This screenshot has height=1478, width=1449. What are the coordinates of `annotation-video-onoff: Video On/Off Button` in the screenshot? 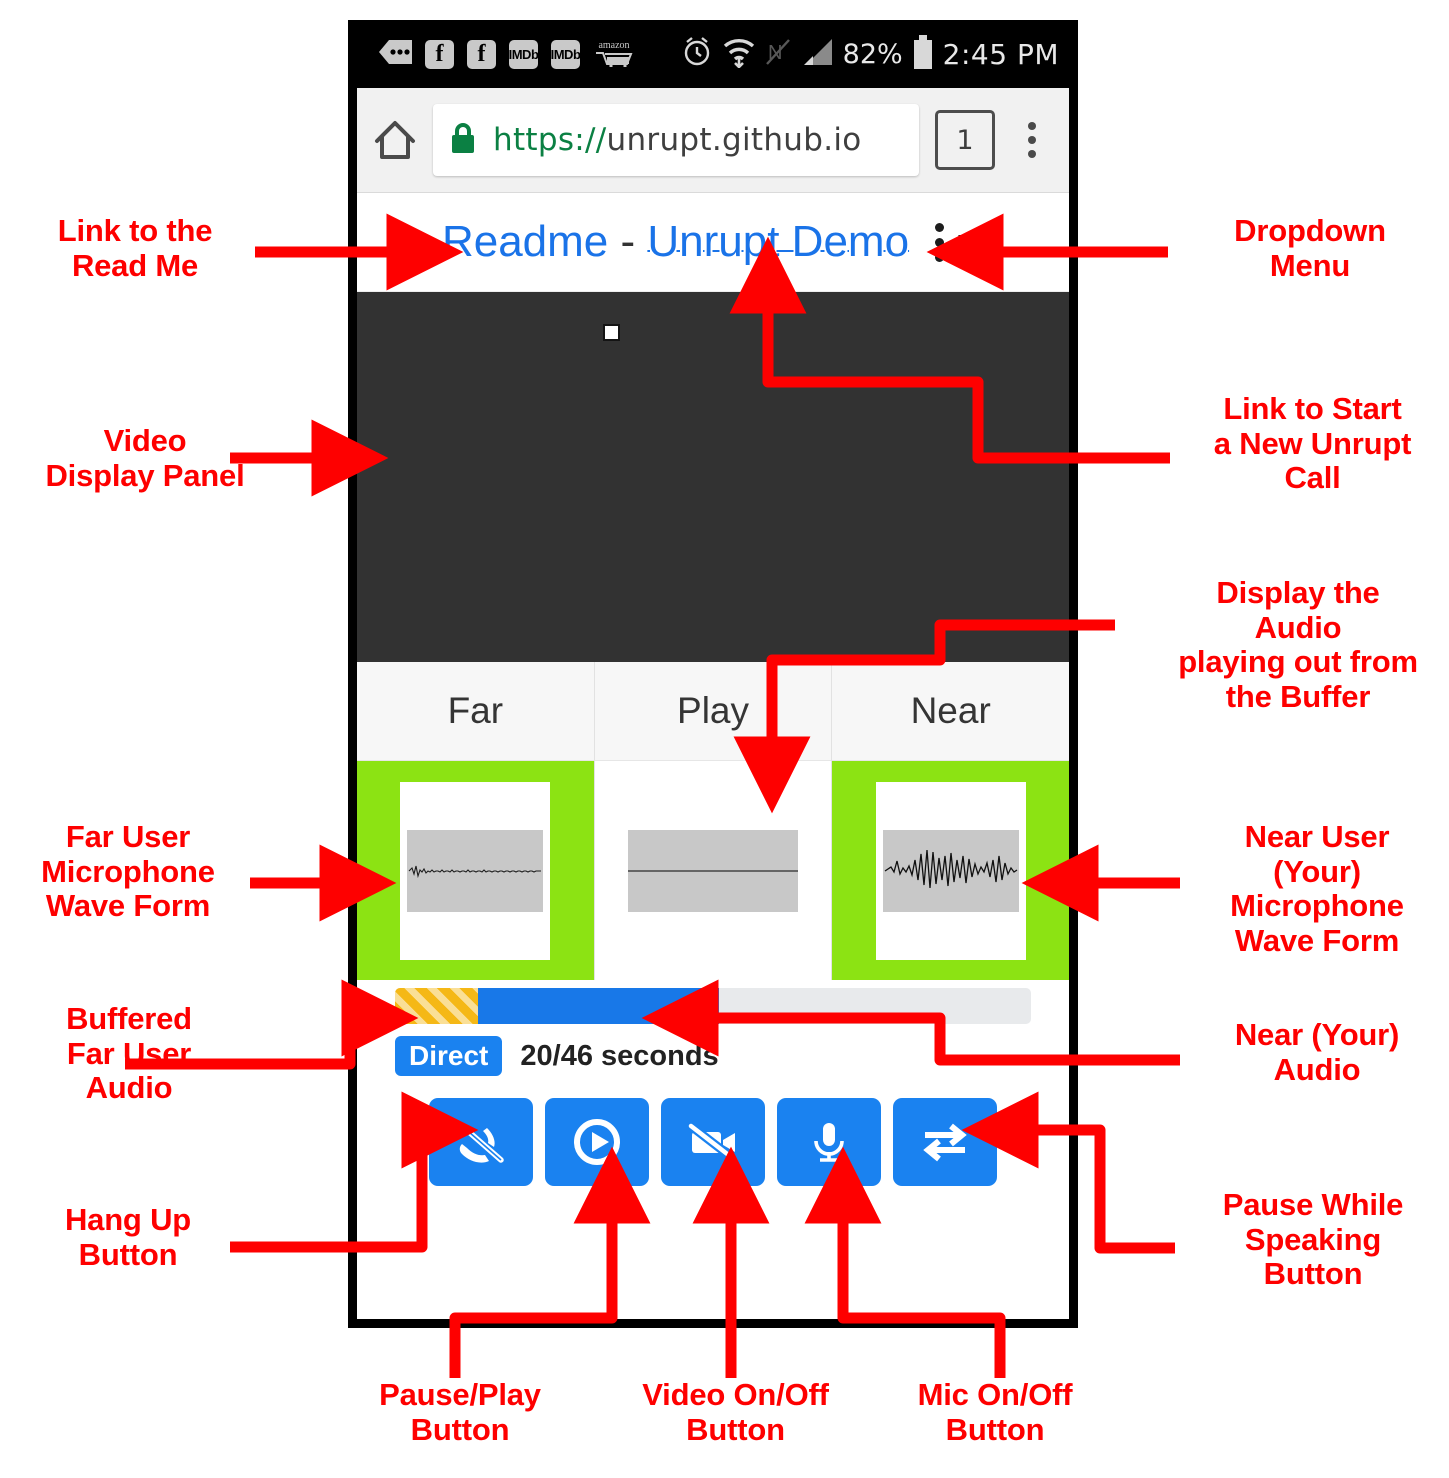 It's located at (735, 1412).